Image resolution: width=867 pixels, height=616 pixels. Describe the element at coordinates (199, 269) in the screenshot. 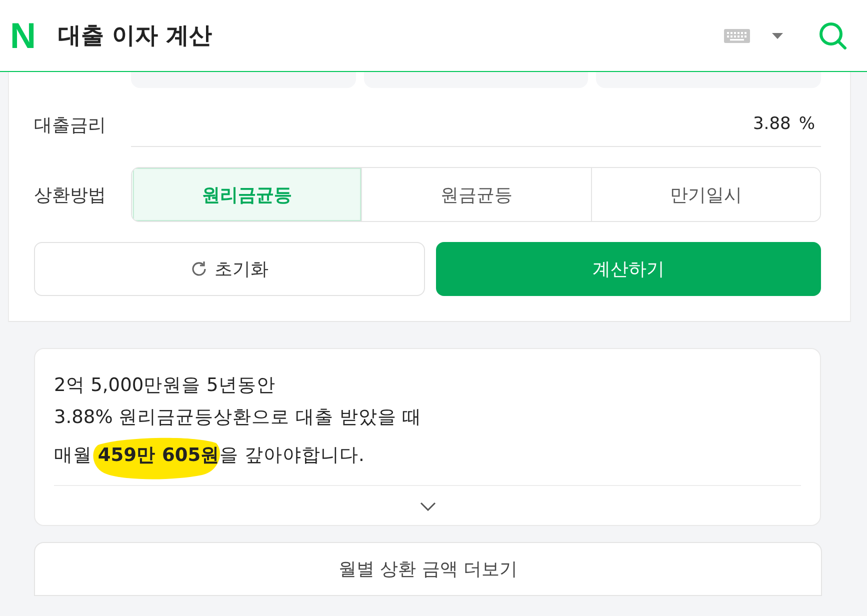

I see `refresh-icon` at that location.